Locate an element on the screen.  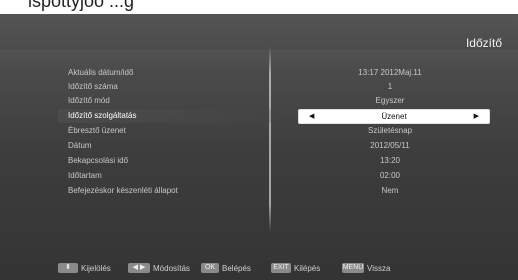
row-label: Ébresztő üzenet is located at coordinates (97, 130).